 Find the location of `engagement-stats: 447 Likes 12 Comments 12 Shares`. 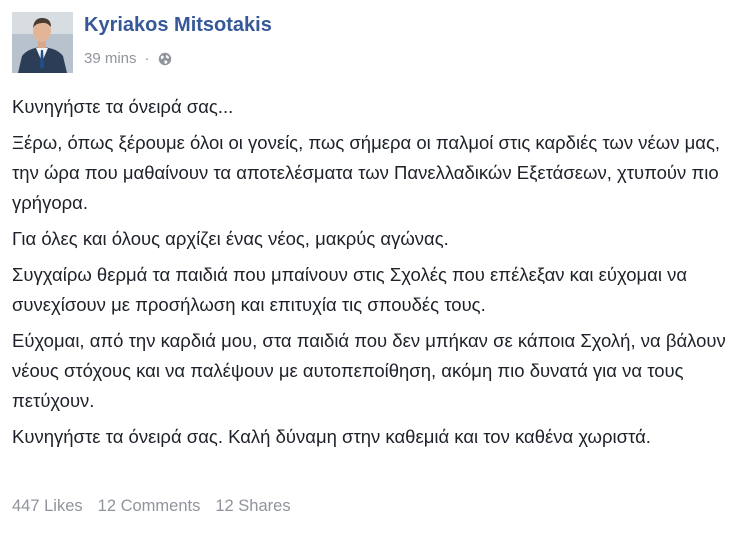

engagement-stats: 447 Likes 12 Comments 12 Shares is located at coordinates (159, 506).